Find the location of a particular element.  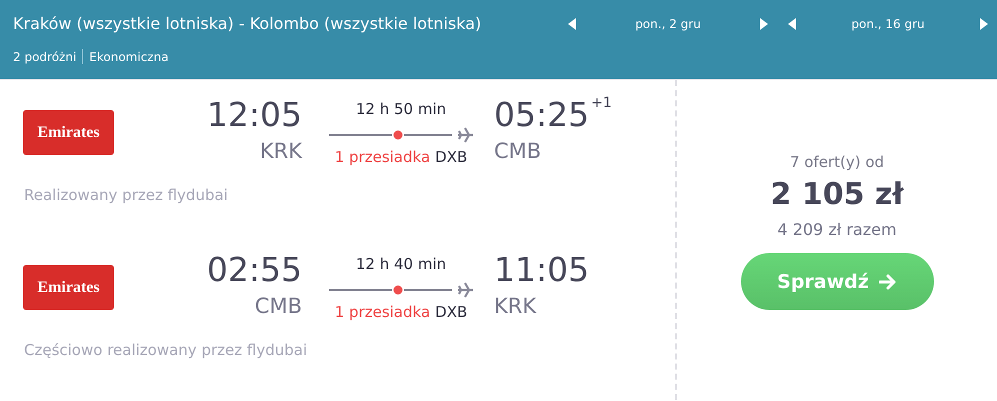

day-offset: +1 is located at coordinates (601, 103).